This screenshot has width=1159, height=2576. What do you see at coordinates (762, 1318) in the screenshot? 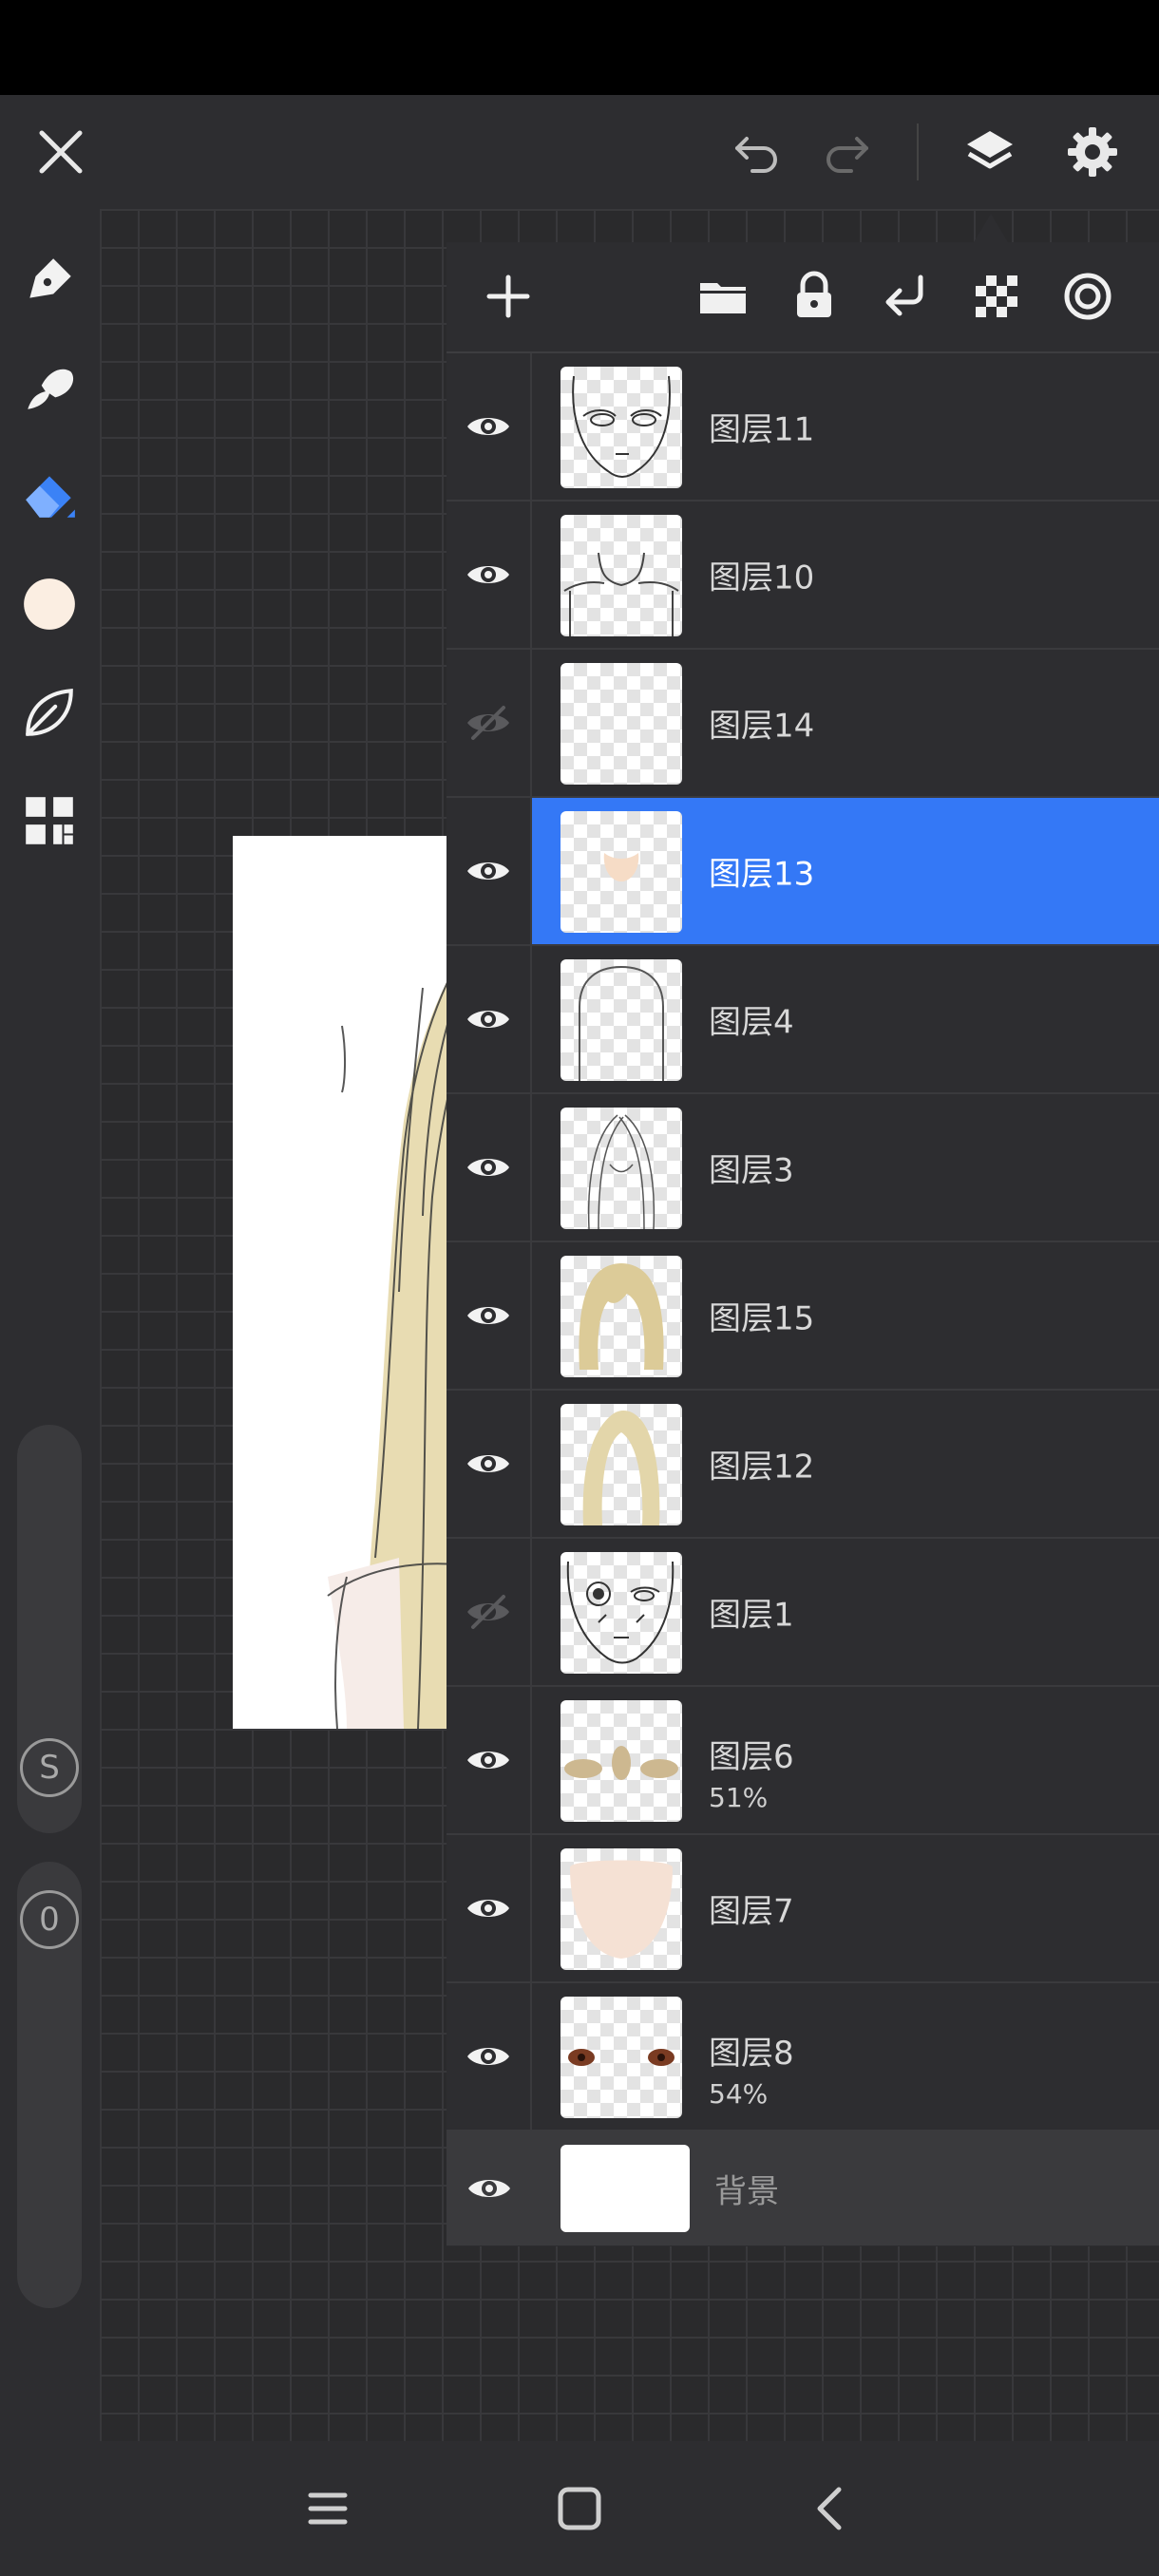
I see `layer-name: 图层15` at bounding box center [762, 1318].